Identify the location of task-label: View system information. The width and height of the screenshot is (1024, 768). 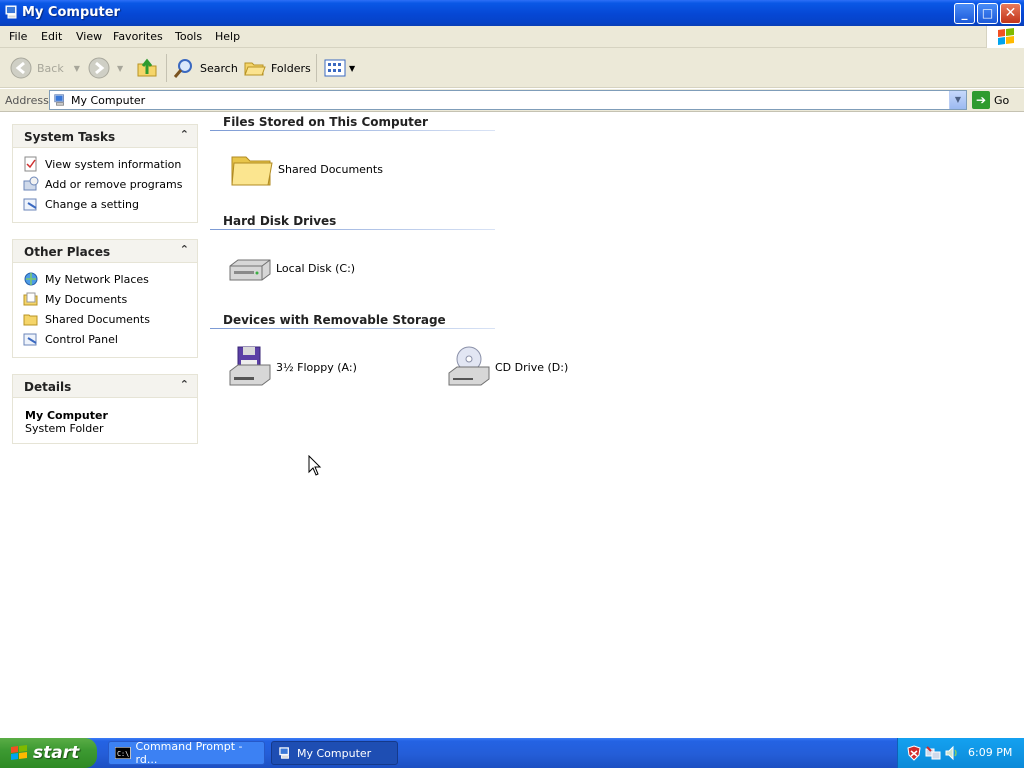
(113, 164).